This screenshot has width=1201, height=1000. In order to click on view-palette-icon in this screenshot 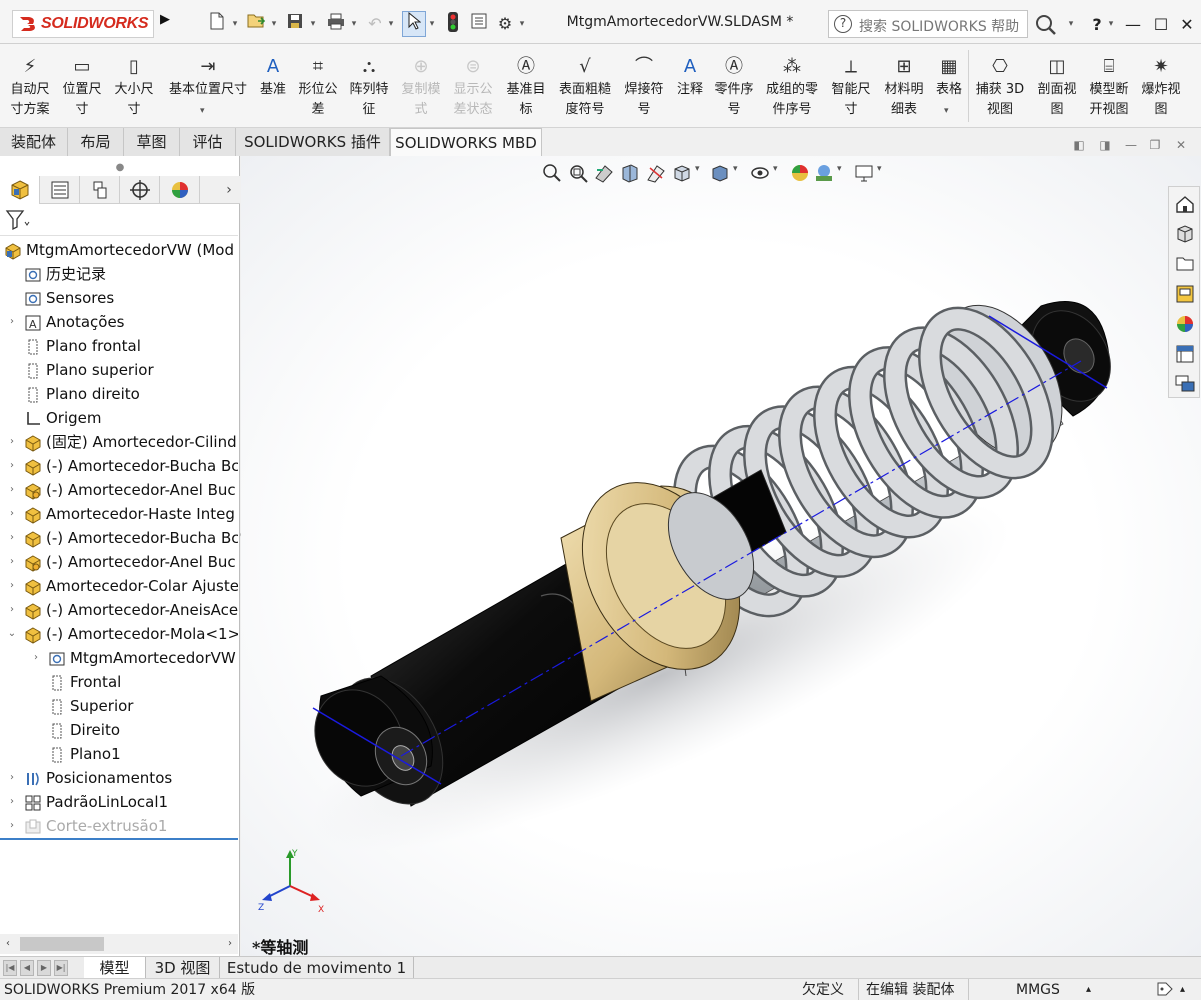, I will do `click(1185, 294)`.